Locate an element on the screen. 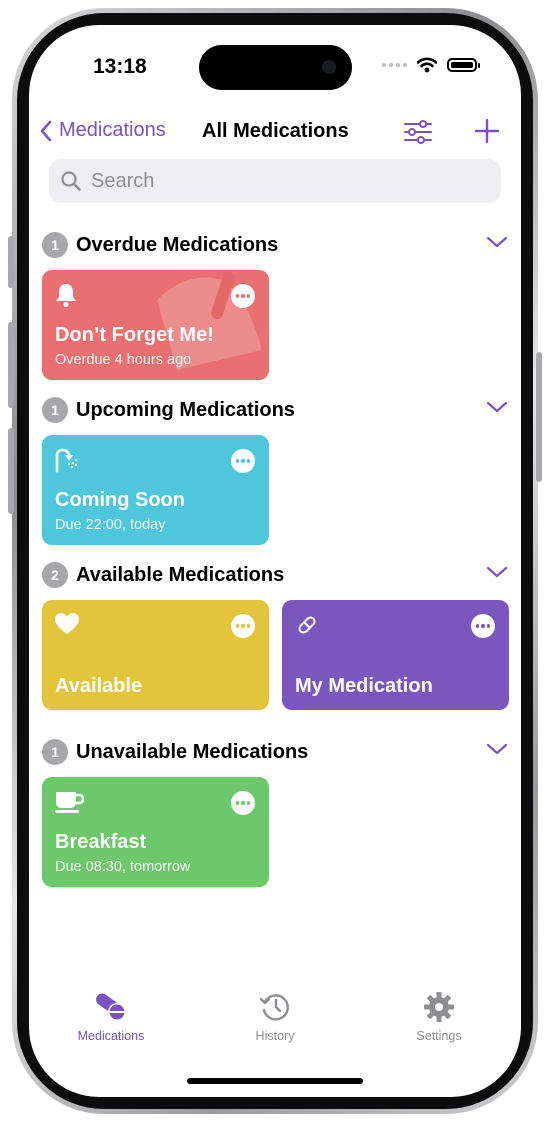  pills-icon is located at coordinates (111, 1007).